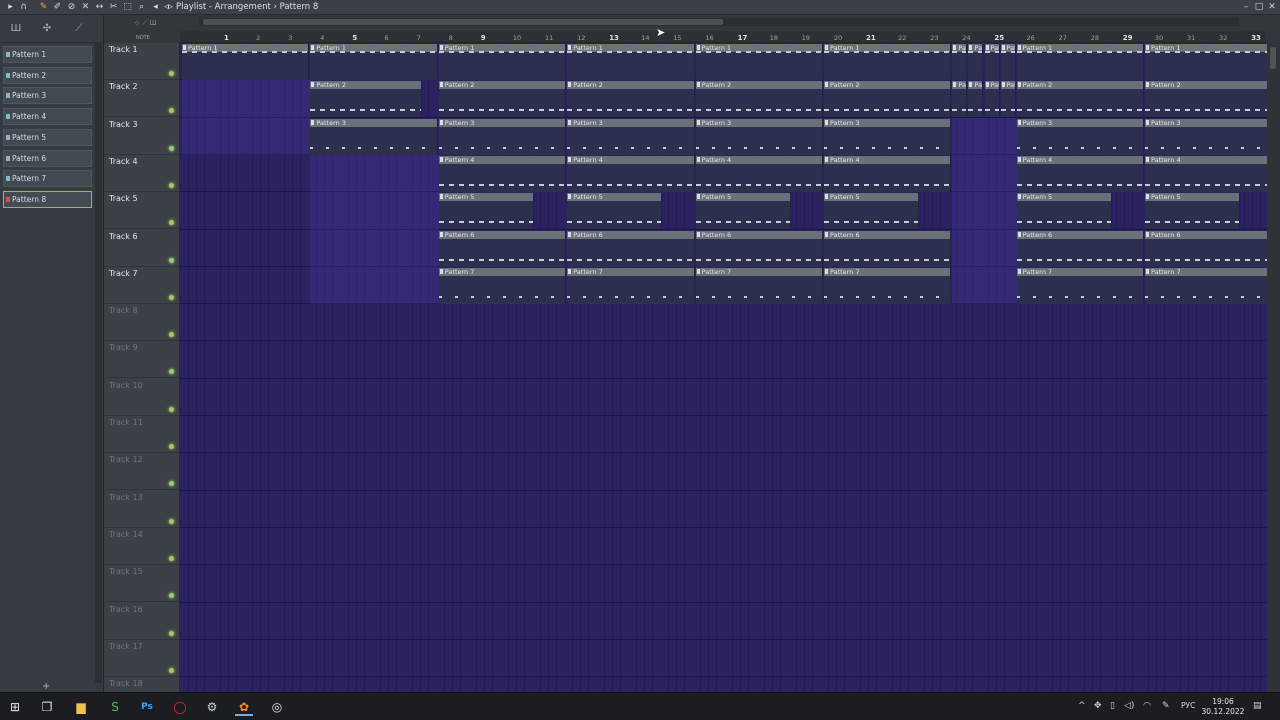  What do you see at coordinates (463, 22) in the screenshot?
I see `horizontal-scroll-thumb` at bounding box center [463, 22].